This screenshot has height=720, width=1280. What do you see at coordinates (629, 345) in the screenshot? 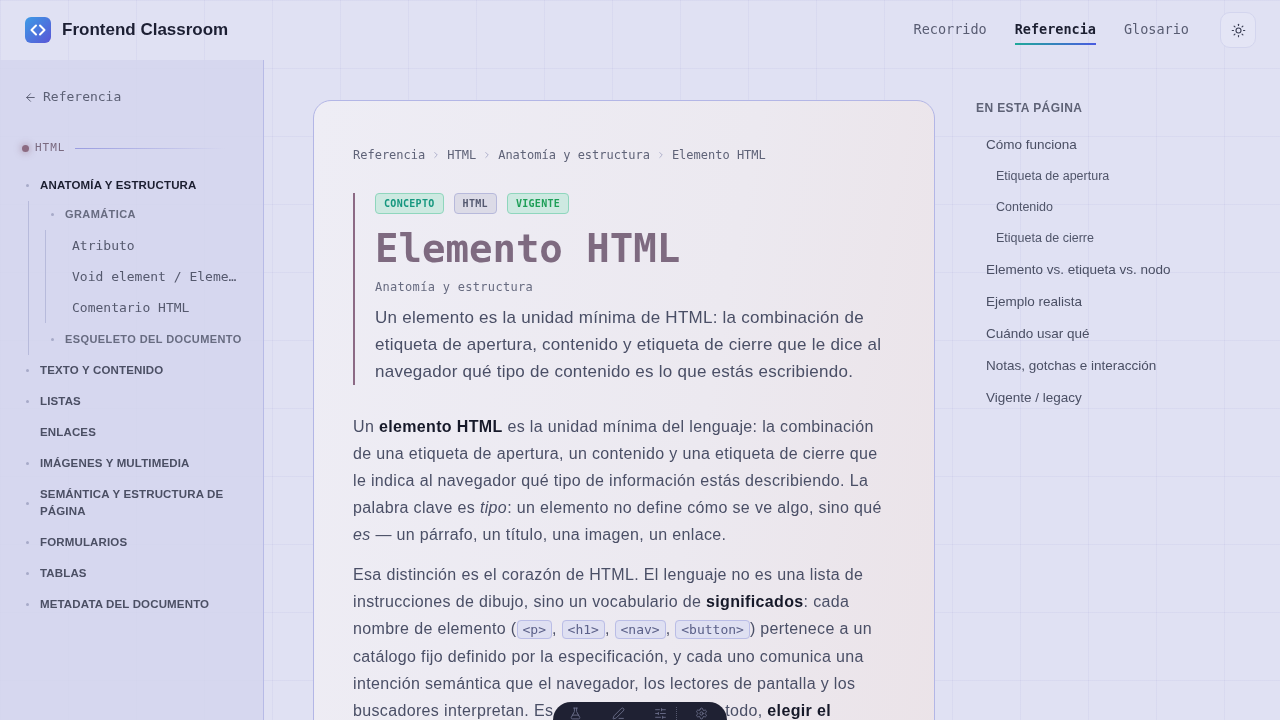
I see `lead-paragraph: Un elemento es la unidad mínima de HTML: la combinación de etiqueta de apertura, contenido y etiqueta de cierre que le dice al navegador qué tipo de contenido es lo que estás escribiendo.` at bounding box center [629, 345].